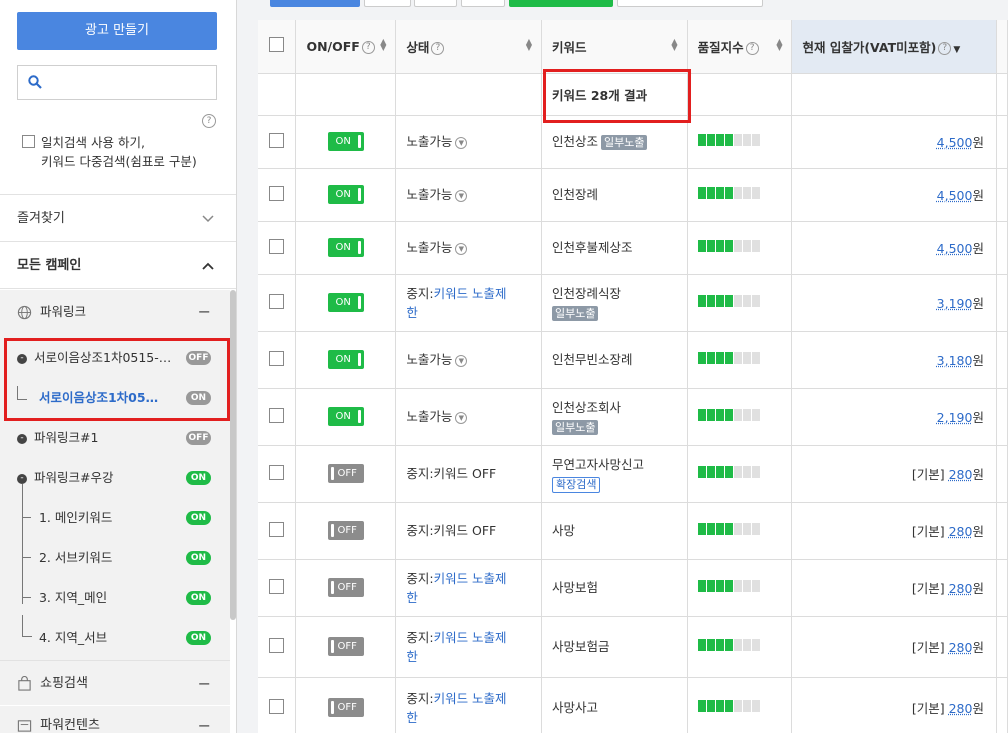  I want to click on search-icon, so click(35, 82).